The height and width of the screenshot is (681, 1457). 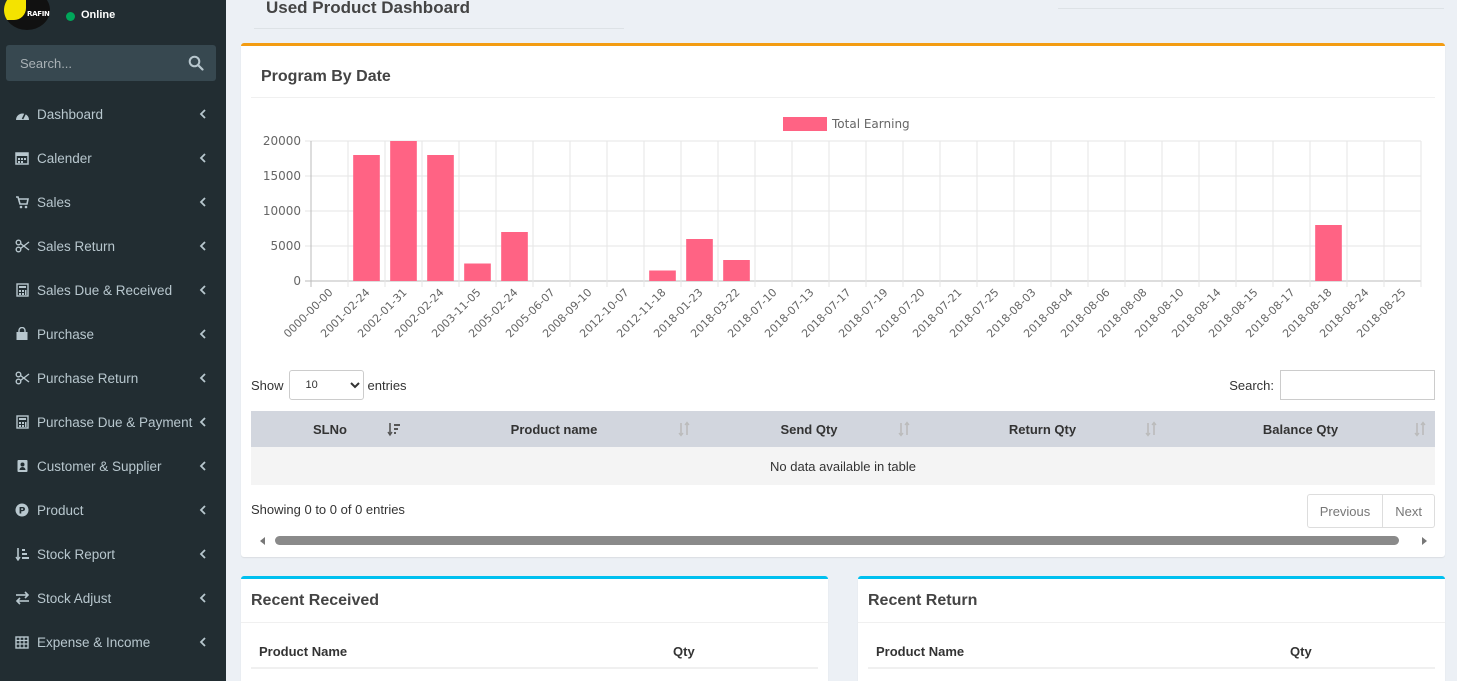 I want to click on svg-text: P, so click(x=22, y=512).